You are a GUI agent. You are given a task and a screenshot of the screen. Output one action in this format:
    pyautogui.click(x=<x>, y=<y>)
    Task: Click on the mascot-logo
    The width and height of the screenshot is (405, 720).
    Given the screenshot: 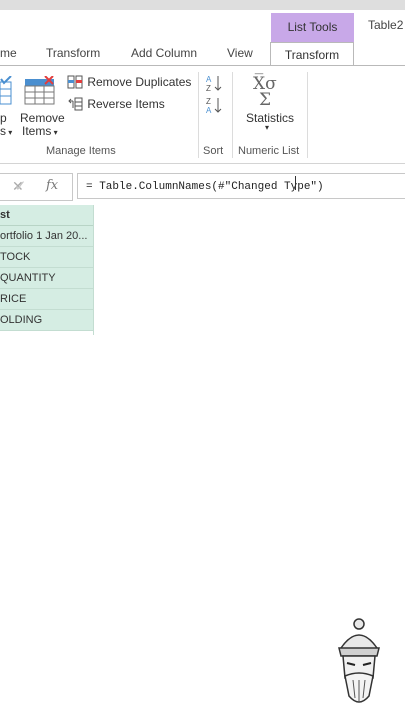 What is the action you would take?
    pyautogui.click(x=359, y=664)
    